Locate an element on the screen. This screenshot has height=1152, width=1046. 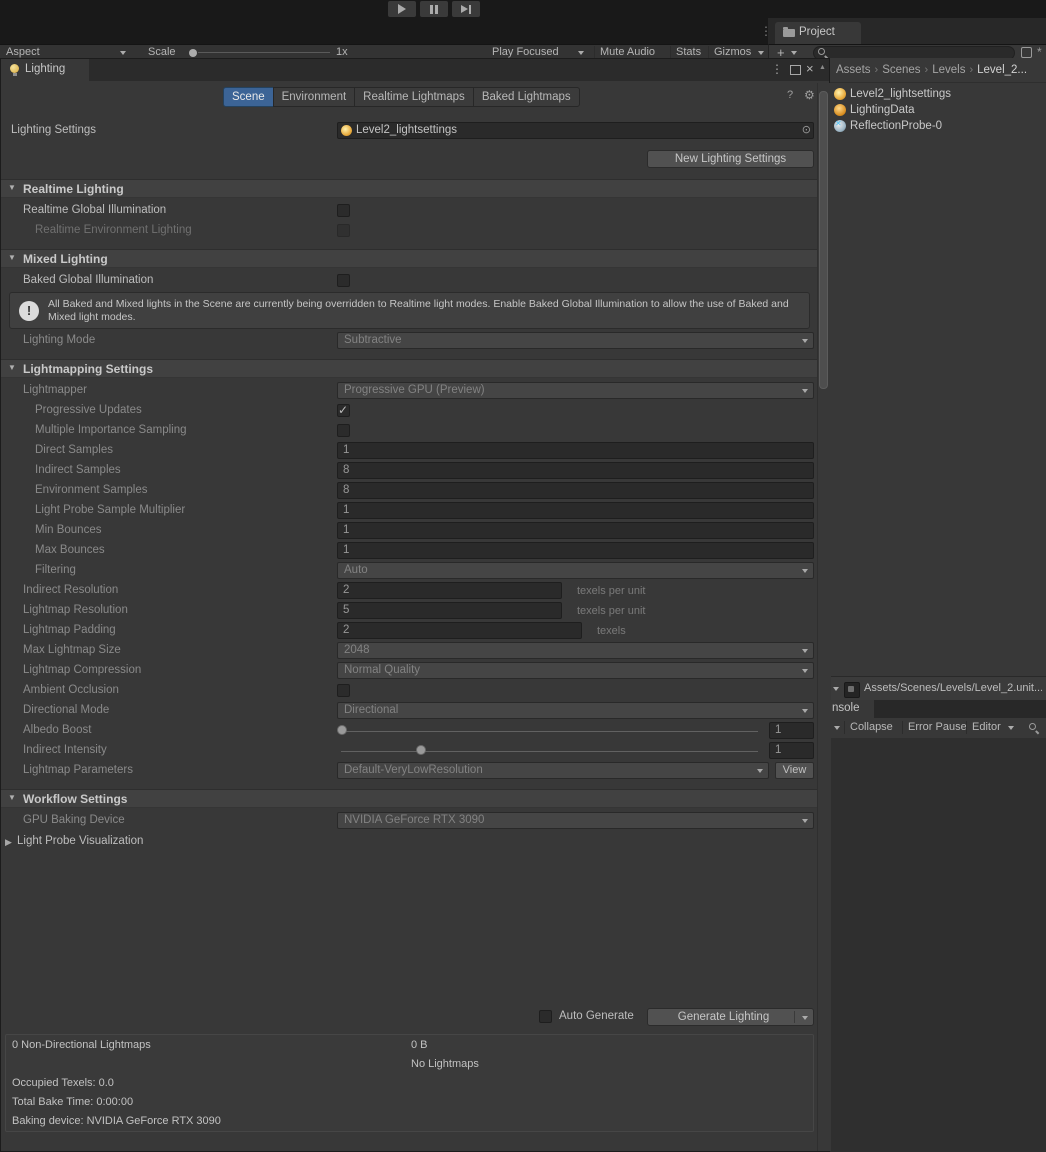
generate-options-caret-icon is located at coordinates (805, 1018).